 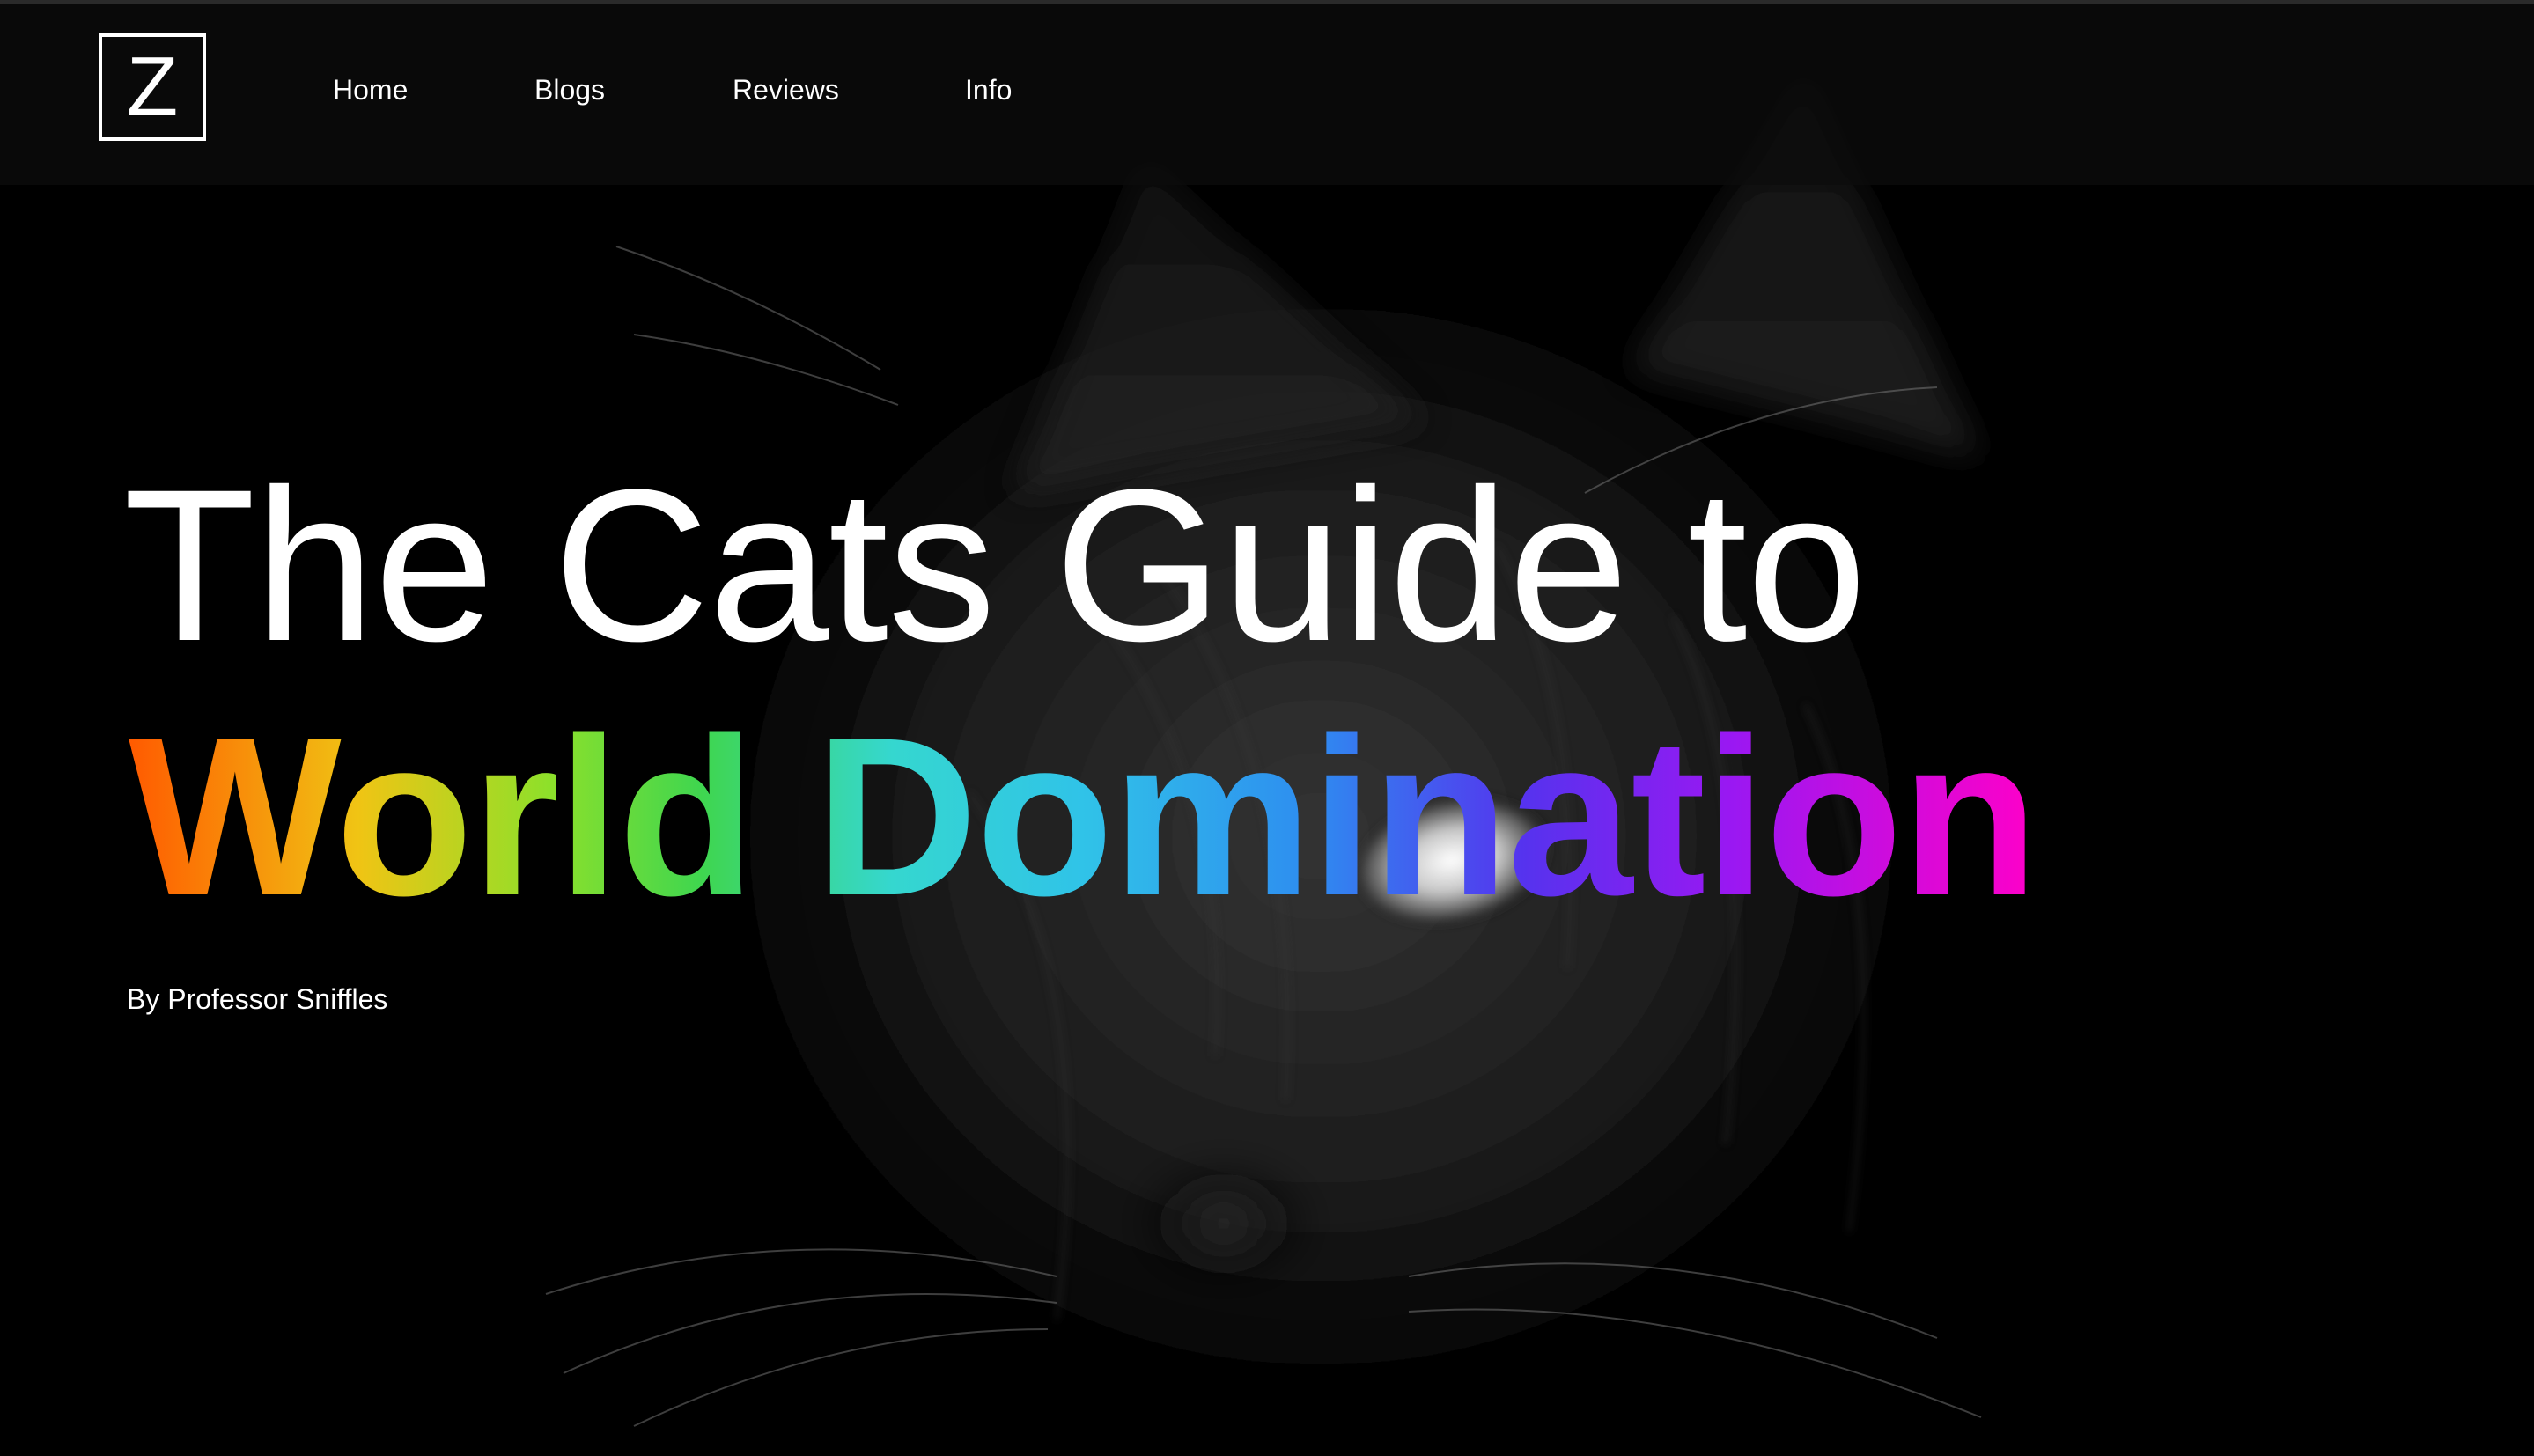 What do you see at coordinates (988, 90) in the screenshot?
I see `nav-info-link: Info` at bounding box center [988, 90].